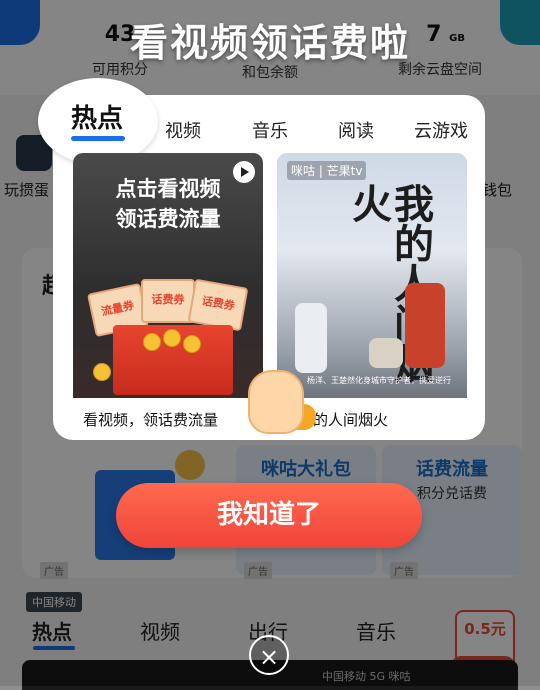  I want to click on card-promo-line1: 点击看视频, so click(168, 189).